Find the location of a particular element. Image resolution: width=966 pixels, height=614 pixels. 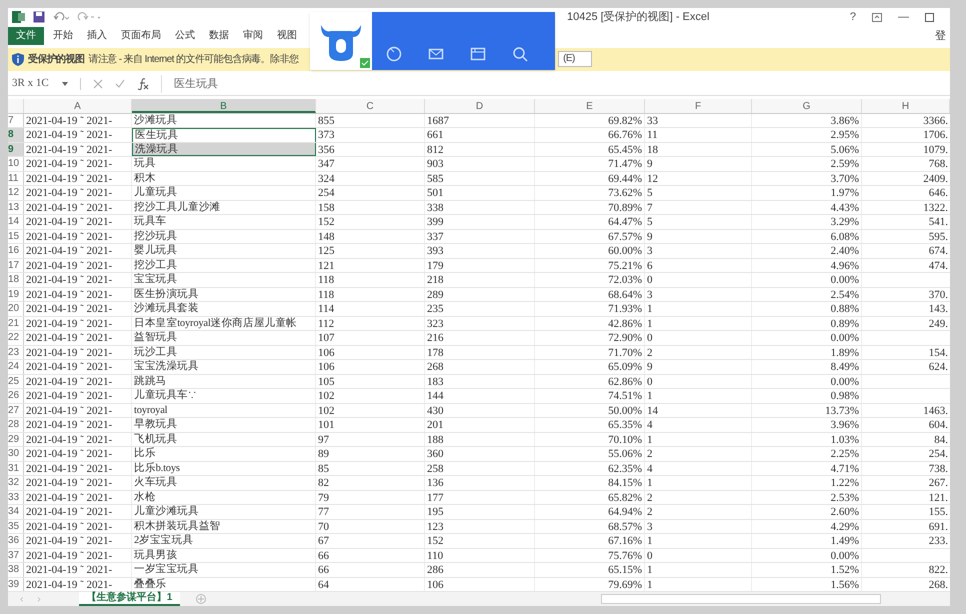

sign-in-link: 登 is located at coordinates (940, 36).